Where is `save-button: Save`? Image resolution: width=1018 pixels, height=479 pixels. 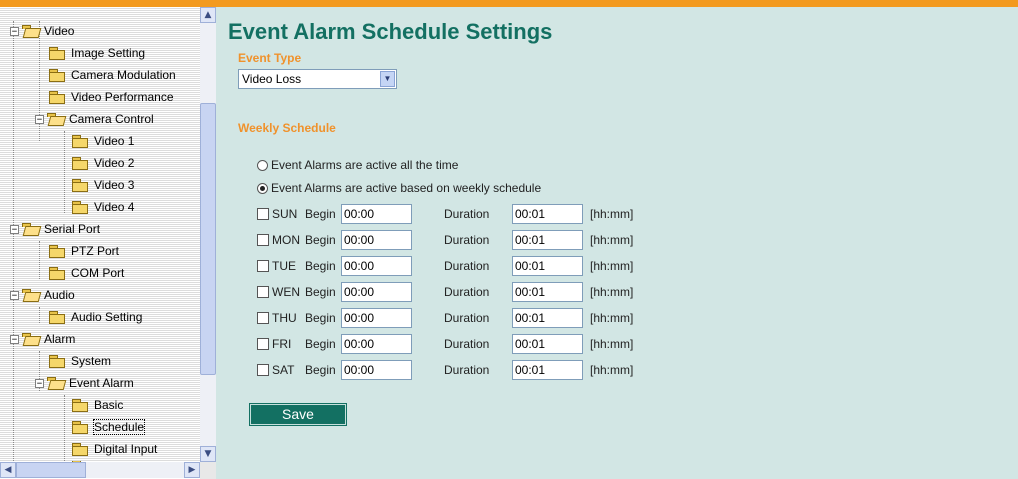 save-button: Save is located at coordinates (298, 414).